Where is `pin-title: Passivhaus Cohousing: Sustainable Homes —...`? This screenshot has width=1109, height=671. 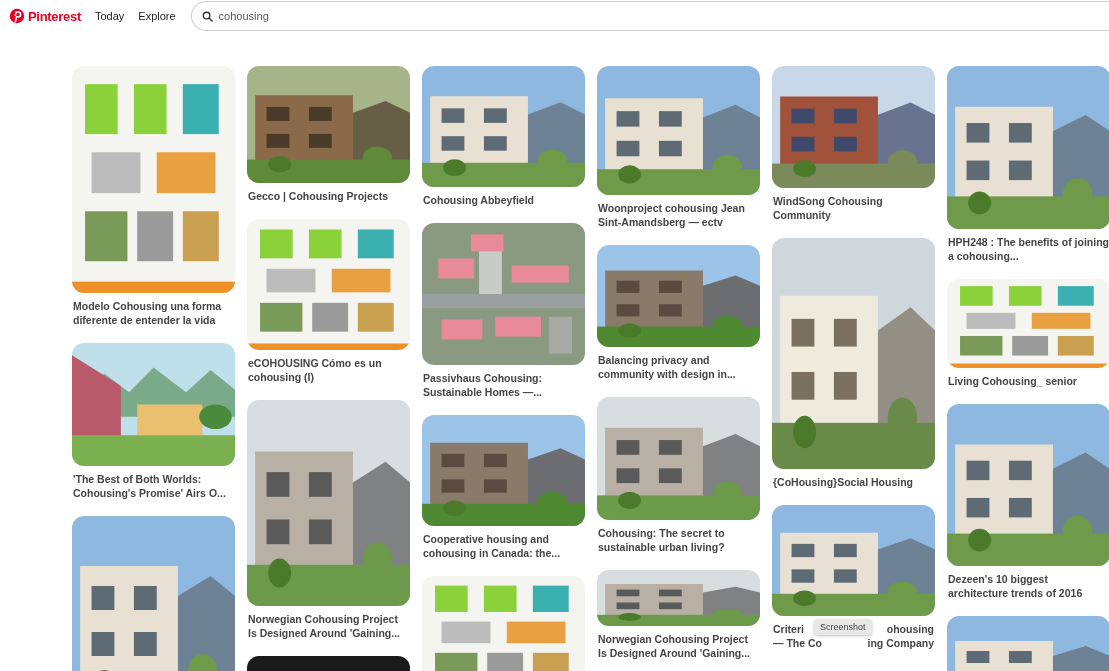
pin-title: Passivhaus Cohousing: Sustainable Homes —... is located at coordinates (503, 385).